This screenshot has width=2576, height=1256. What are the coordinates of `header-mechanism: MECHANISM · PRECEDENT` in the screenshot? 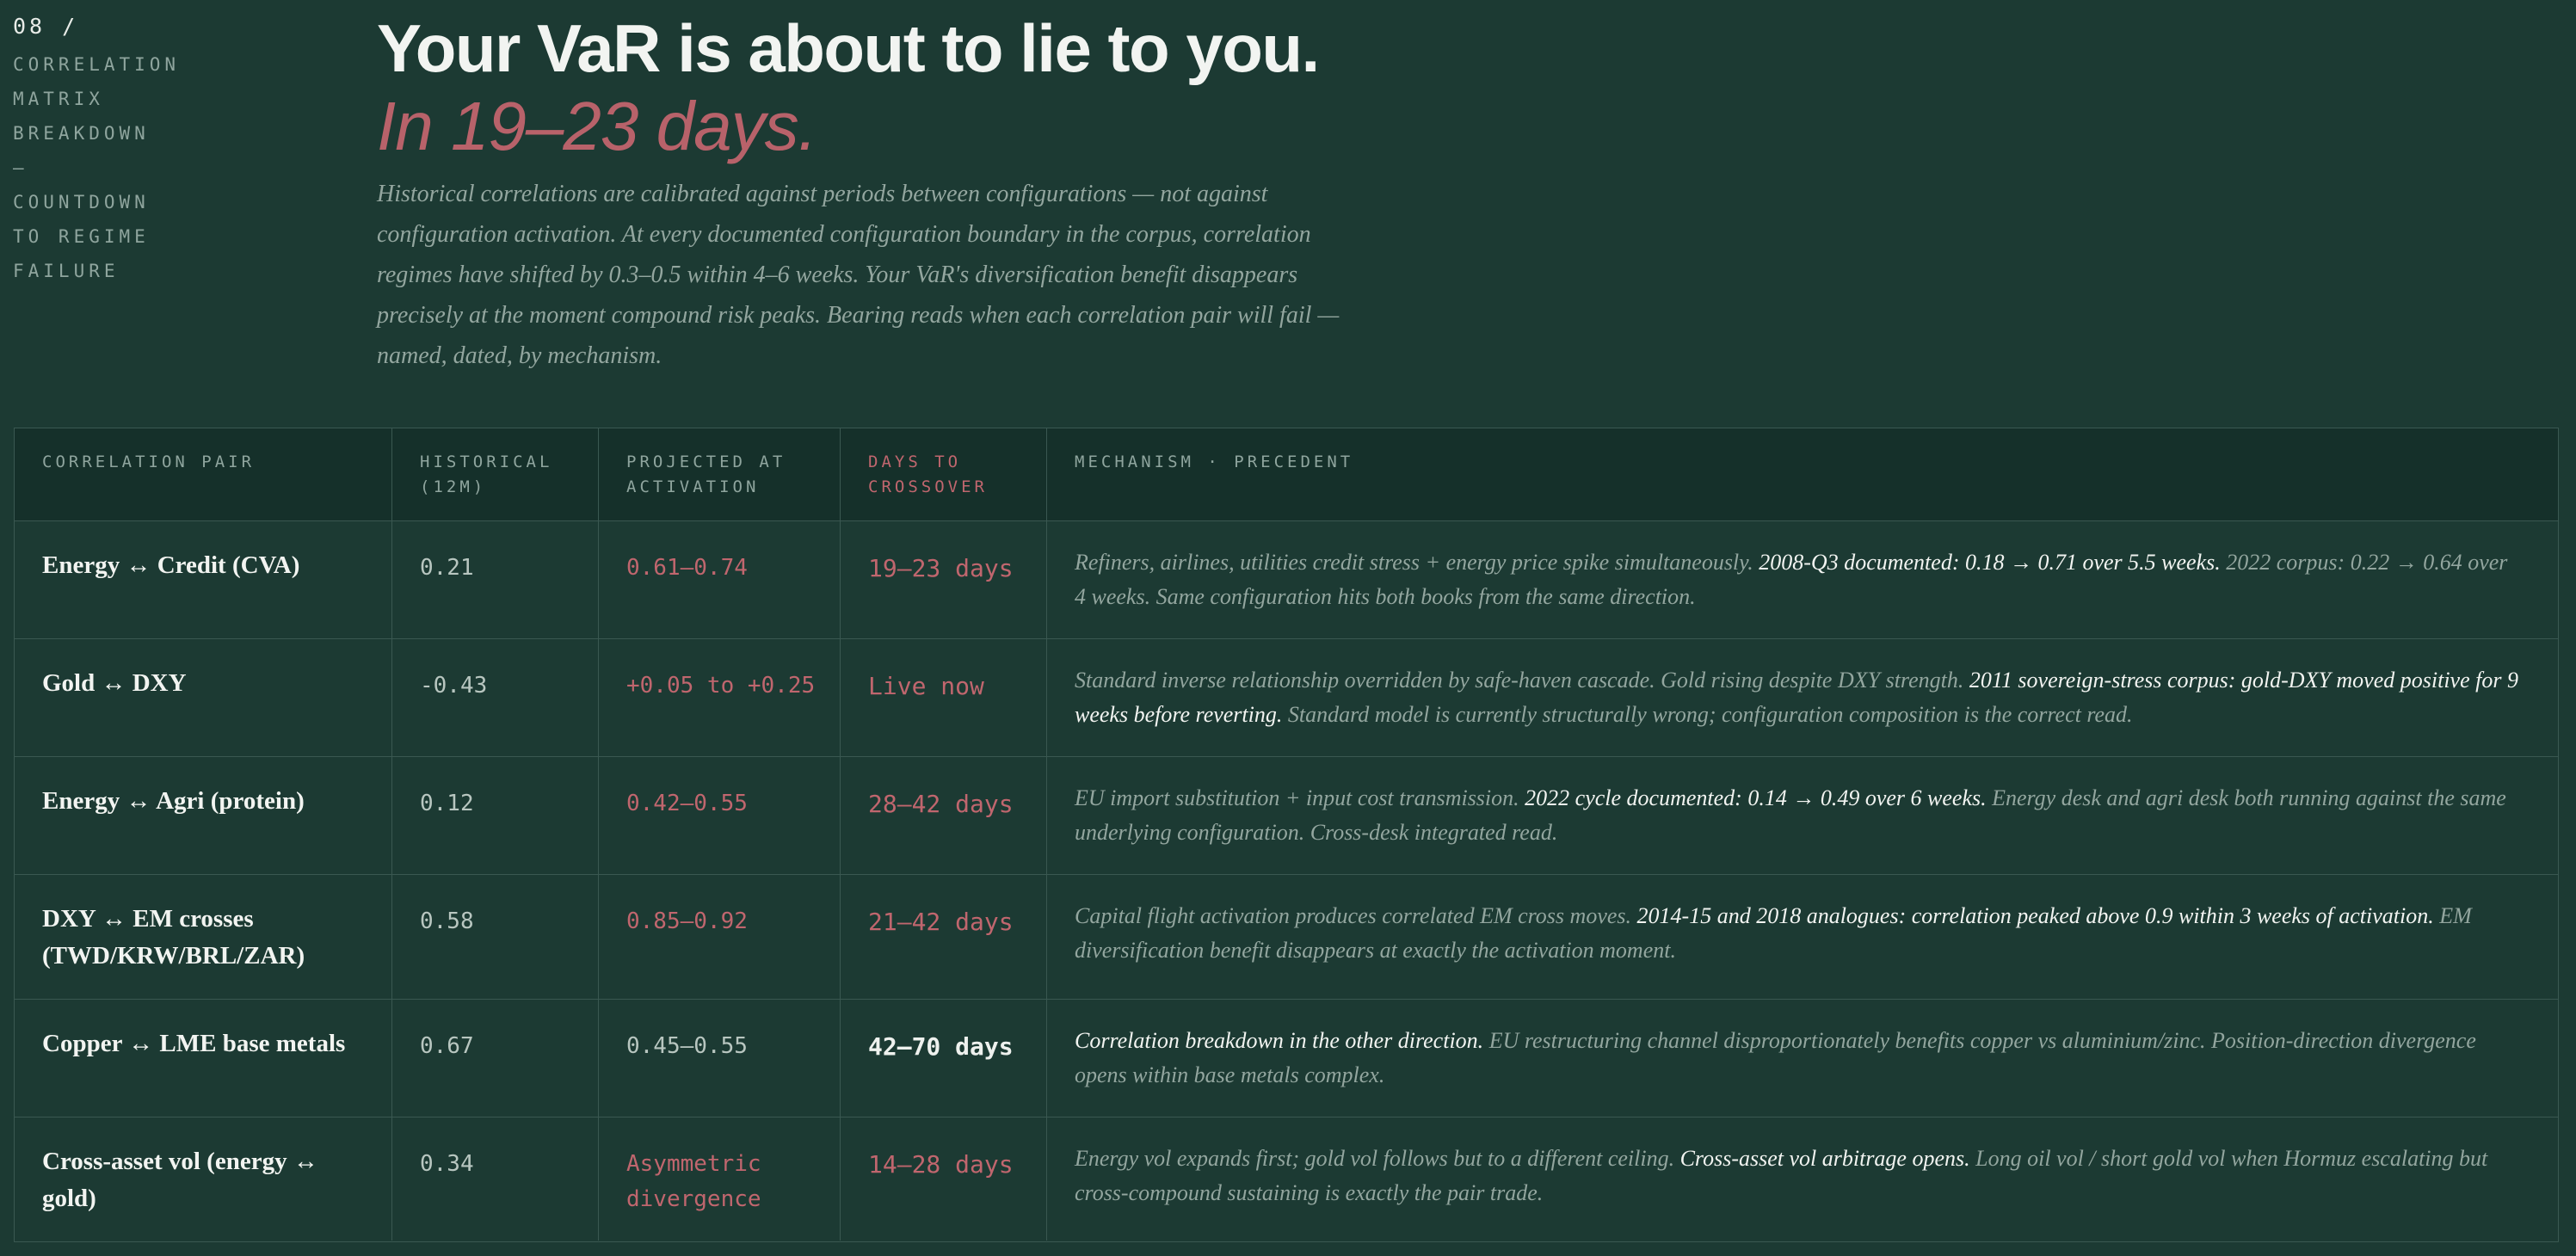 It's located at (1214, 462).